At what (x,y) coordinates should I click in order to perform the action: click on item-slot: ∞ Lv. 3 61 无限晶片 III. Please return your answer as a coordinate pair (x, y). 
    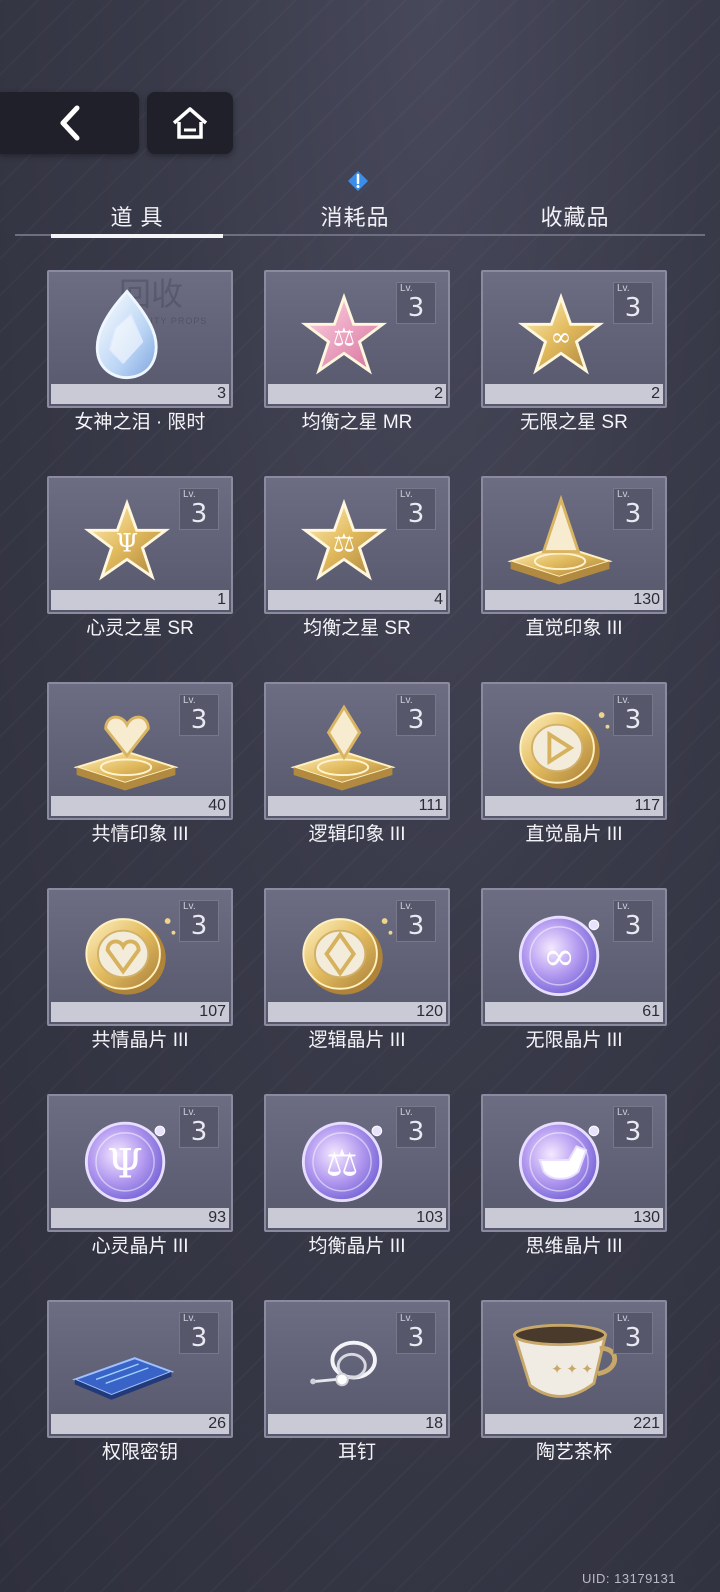
    Looking at the image, I should click on (574, 973).